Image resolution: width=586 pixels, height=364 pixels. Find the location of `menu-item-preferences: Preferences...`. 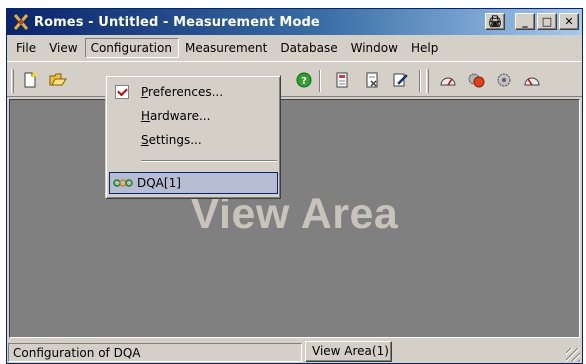

menu-item-preferences: Preferences... is located at coordinates (193, 92).